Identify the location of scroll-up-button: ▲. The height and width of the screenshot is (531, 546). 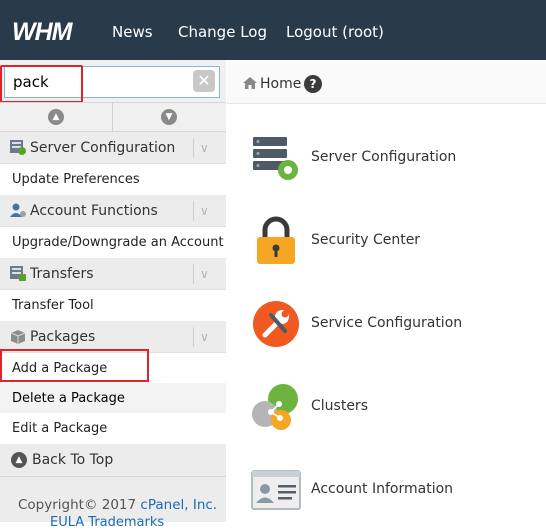
(56, 117).